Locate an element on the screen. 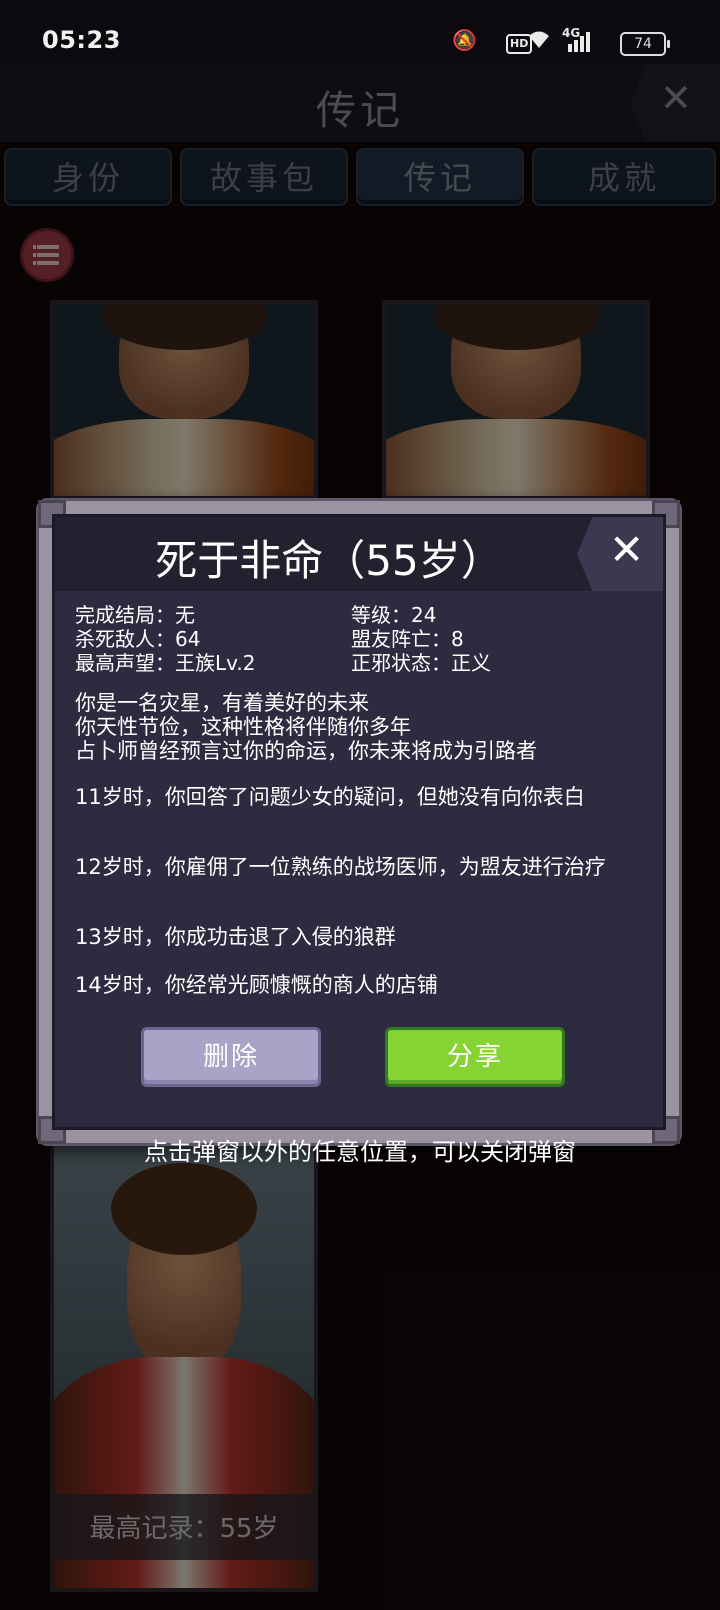  battery-icon: 74 is located at coordinates (645, 44).